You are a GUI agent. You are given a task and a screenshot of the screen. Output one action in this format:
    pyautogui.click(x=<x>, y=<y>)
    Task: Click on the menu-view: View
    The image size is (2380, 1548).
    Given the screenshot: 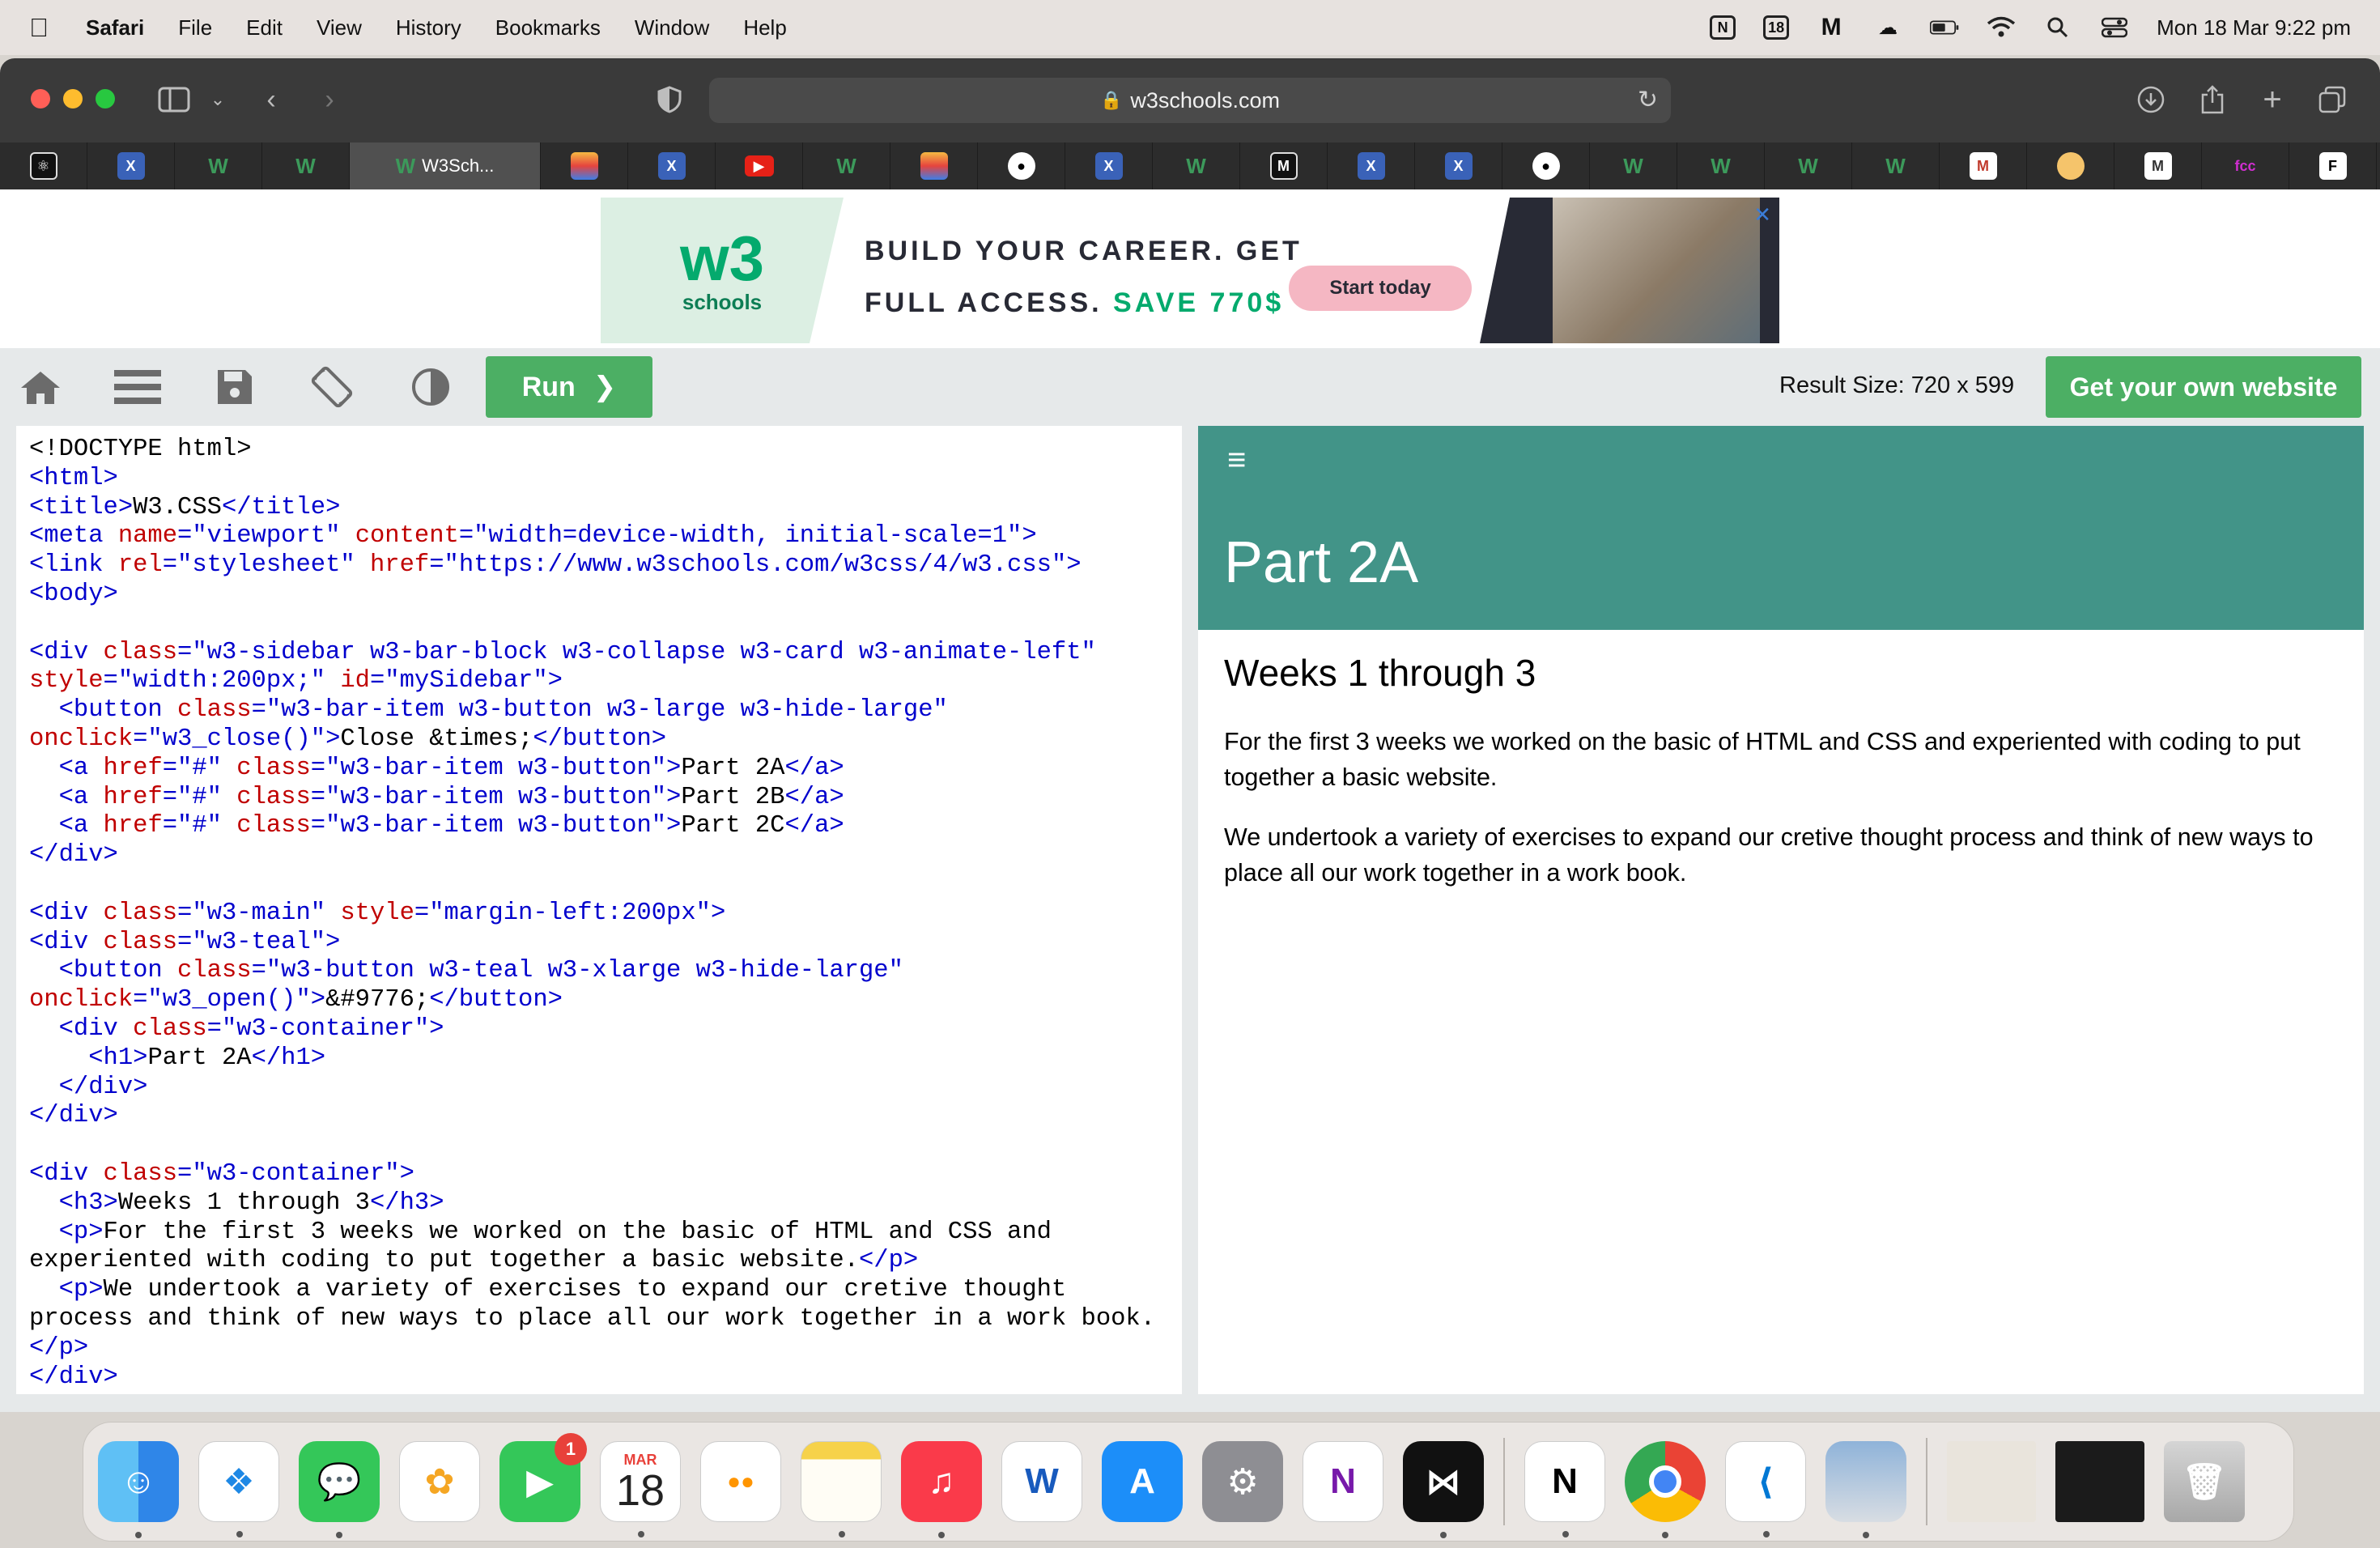 What is the action you would take?
    pyautogui.click(x=339, y=27)
    